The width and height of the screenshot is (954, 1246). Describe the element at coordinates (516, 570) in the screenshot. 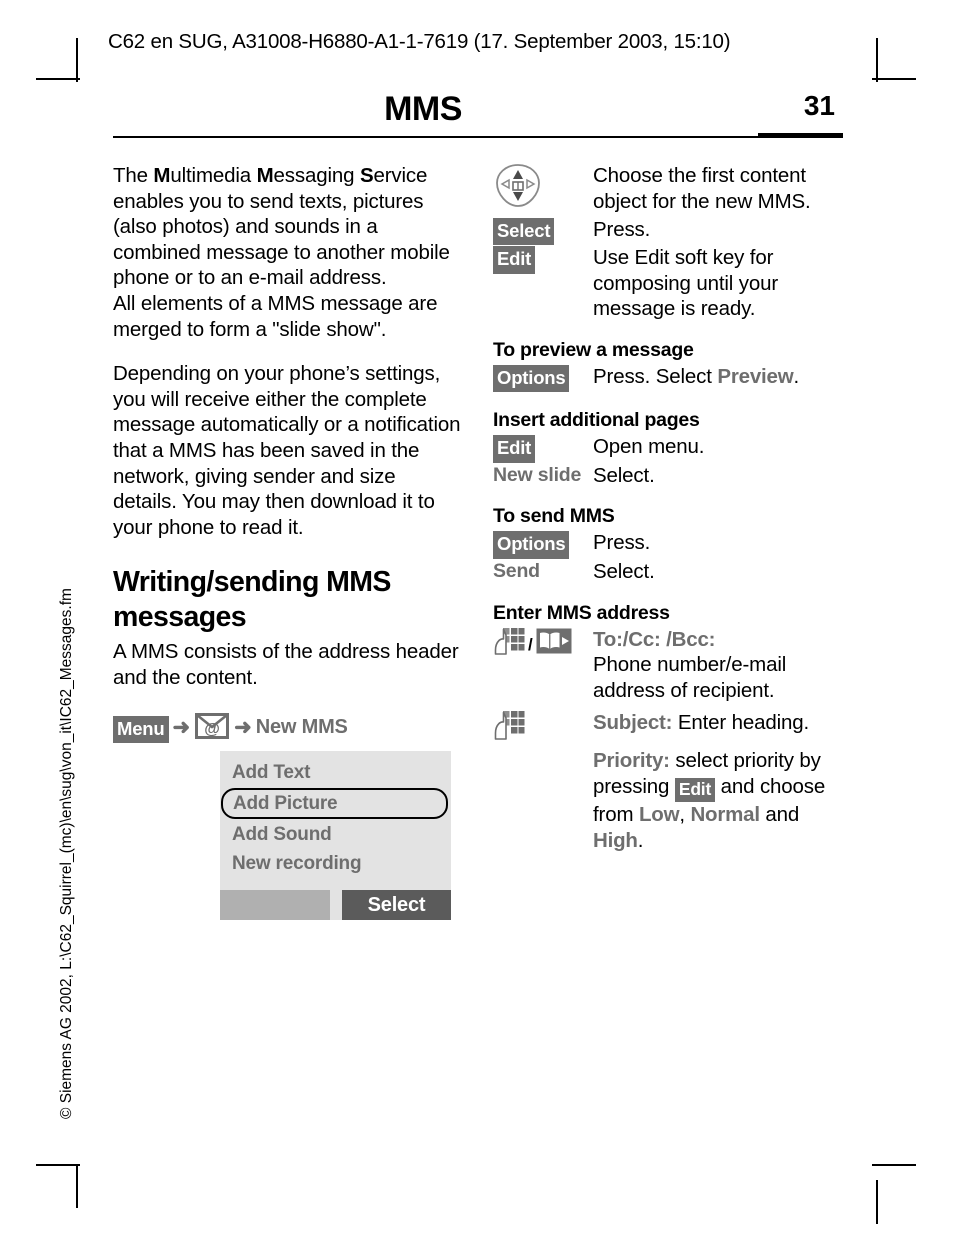

I see `ui-term-send: Send` at that location.